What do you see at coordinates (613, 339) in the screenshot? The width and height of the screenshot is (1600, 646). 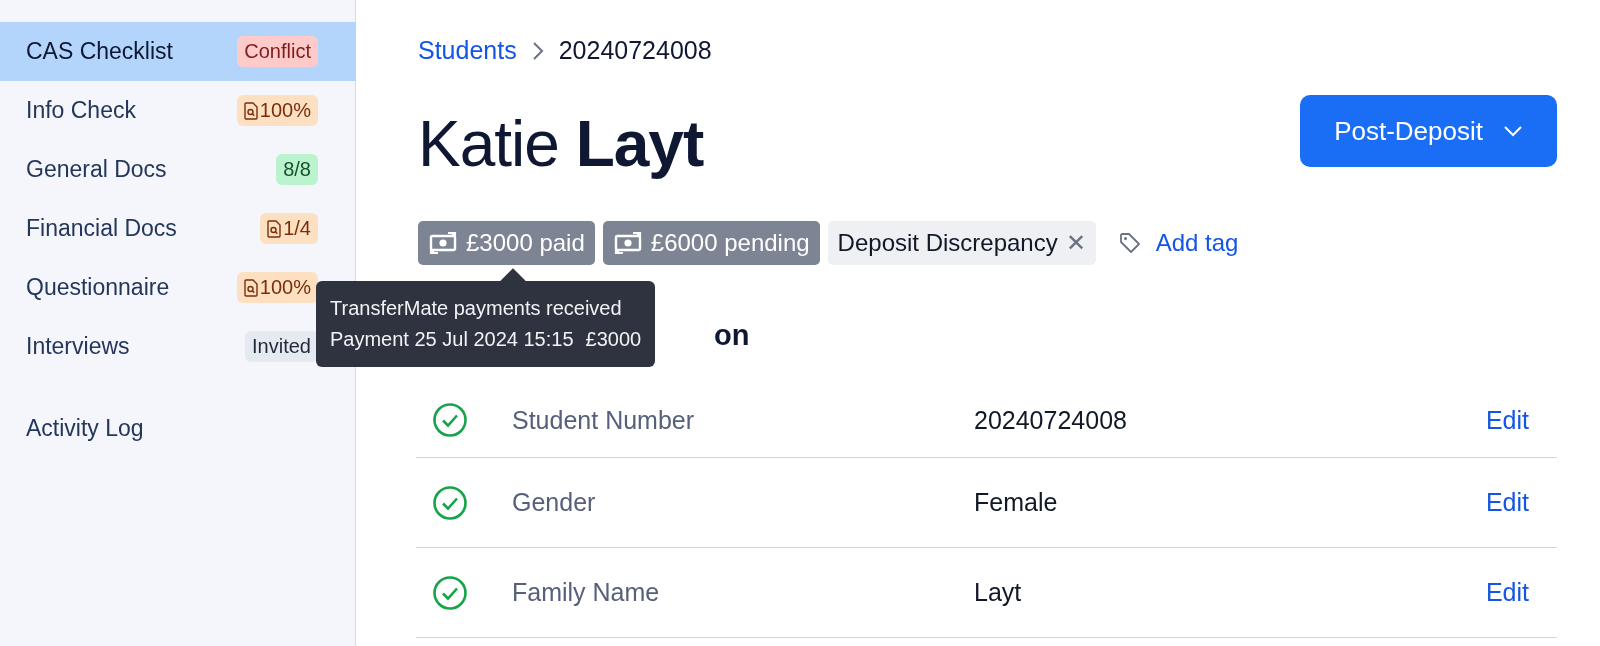 I see `payment-amount: £3000` at bounding box center [613, 339].